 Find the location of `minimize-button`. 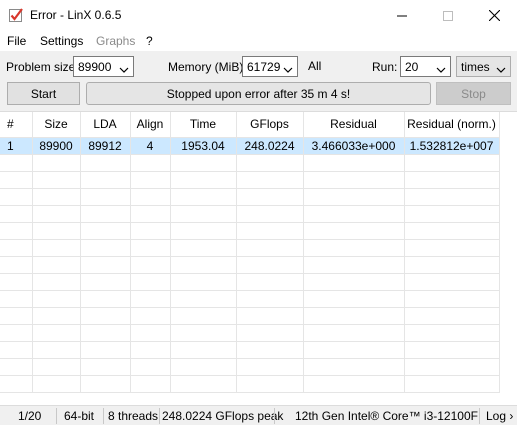

minimize-button is located at coordinates (402, 15).